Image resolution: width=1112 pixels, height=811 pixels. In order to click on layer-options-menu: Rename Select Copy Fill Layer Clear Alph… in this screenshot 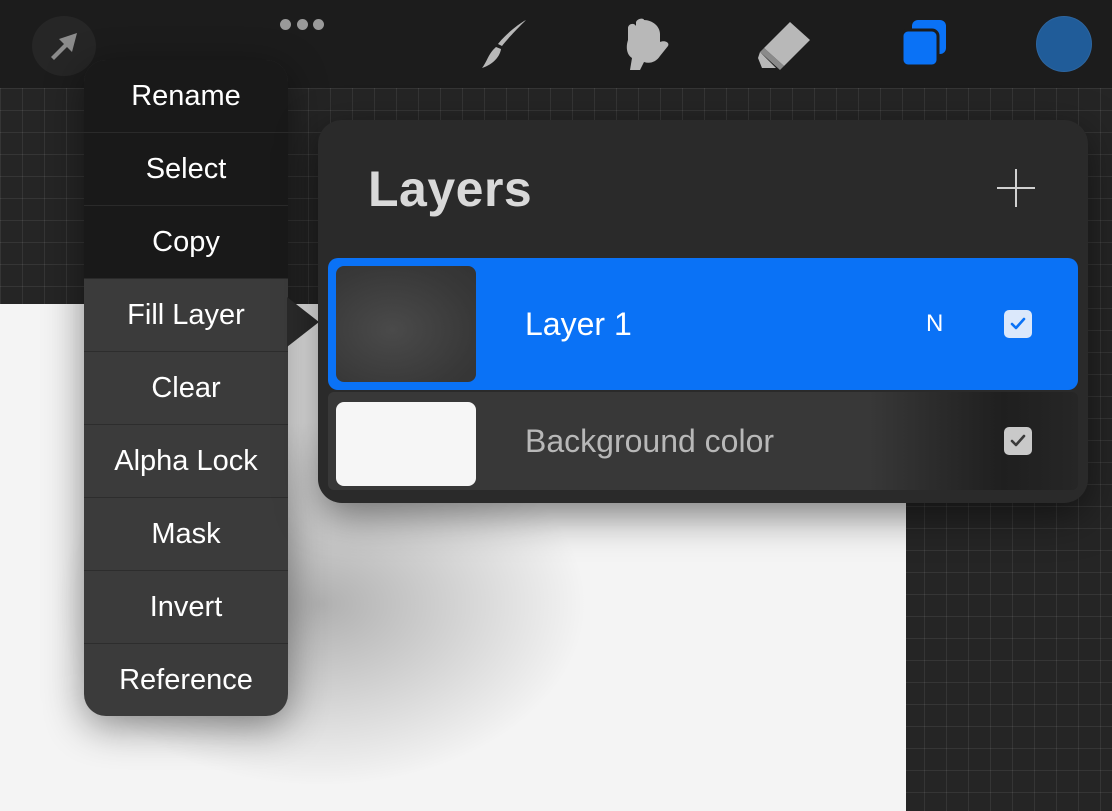, I will do `click(186, 388)`.